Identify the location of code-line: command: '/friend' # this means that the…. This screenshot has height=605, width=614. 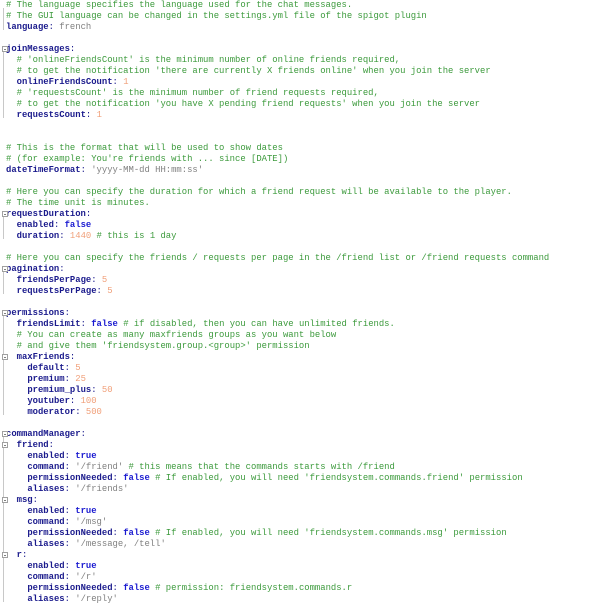
(310, 467).